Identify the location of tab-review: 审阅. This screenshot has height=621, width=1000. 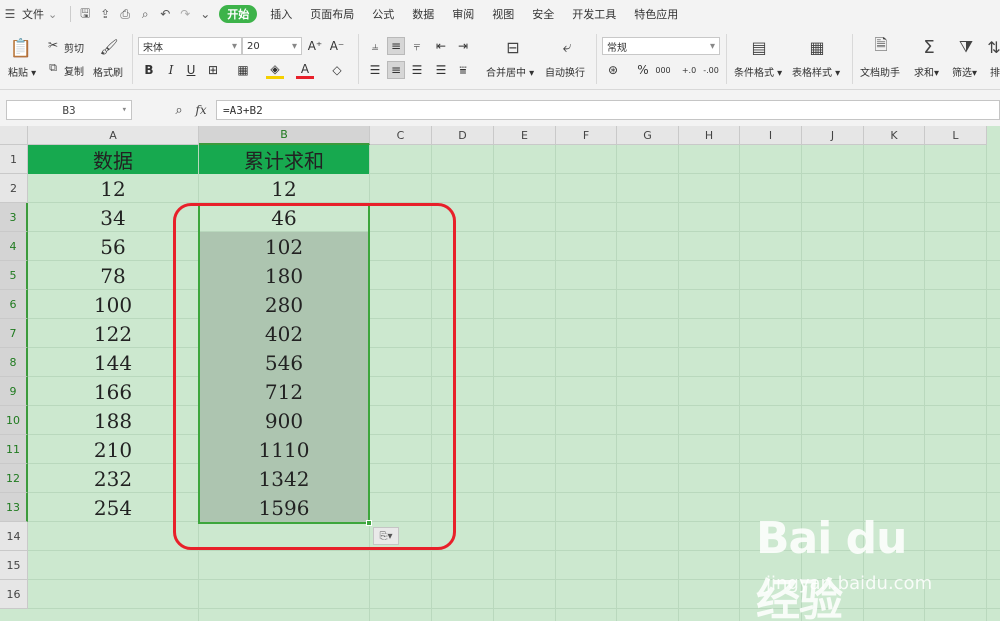
(463, 14).